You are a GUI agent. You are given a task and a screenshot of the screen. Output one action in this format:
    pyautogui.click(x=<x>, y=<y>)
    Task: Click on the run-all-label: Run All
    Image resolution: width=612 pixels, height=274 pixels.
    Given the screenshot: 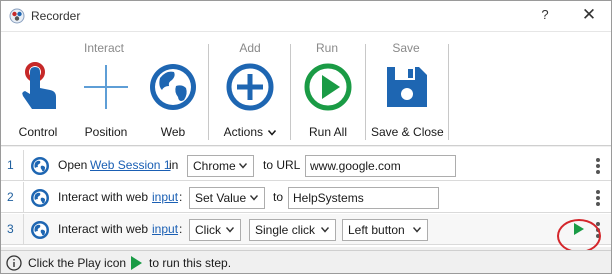 What is the action you would take?
    pyautogui.click(x=328, y=132)
    